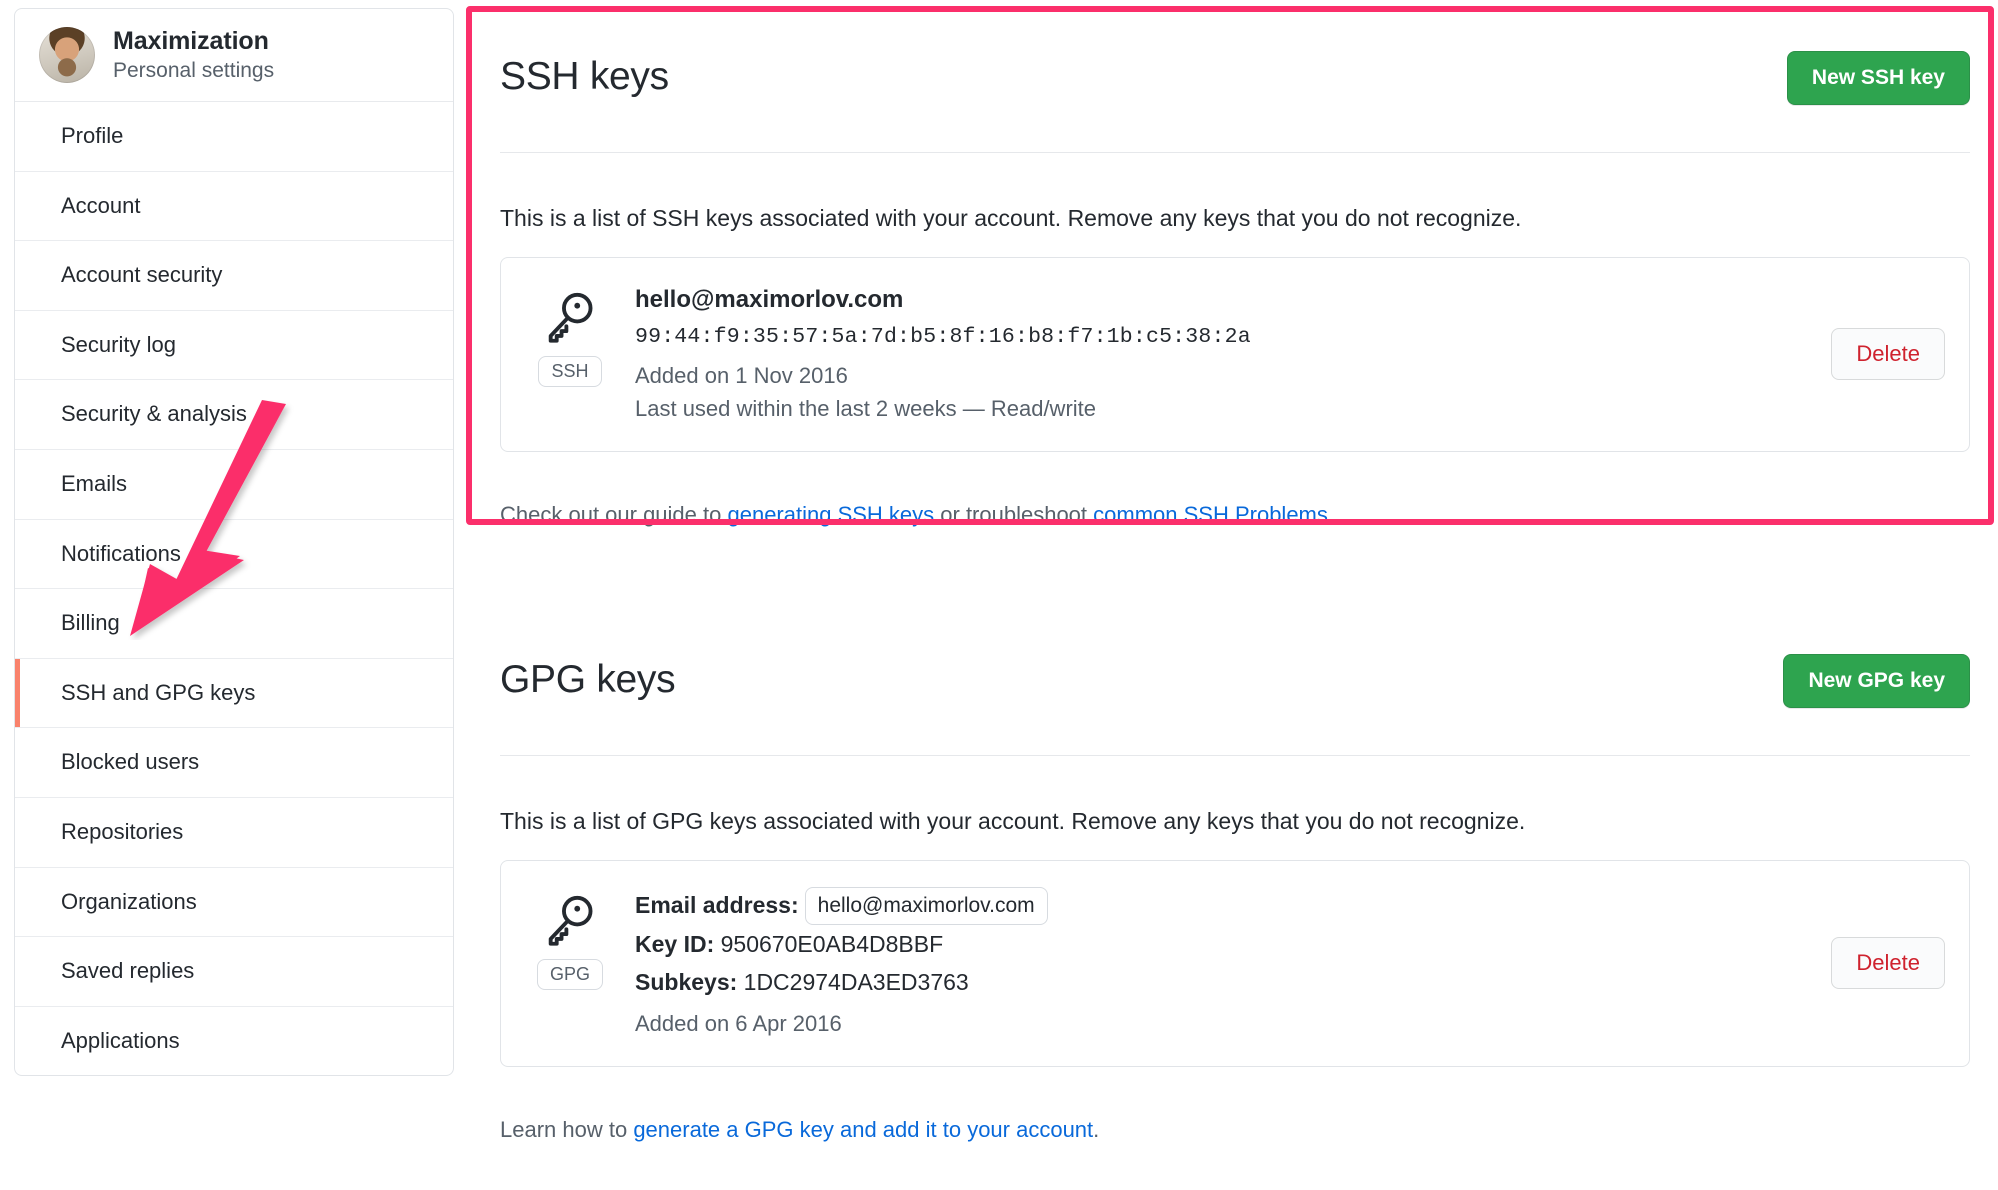 The image size is (1998, 1190). Describe the element at coordinates (234, 763) in the screenshot. I see `sidebar-item-blocked-users: Blocked users` at that location.